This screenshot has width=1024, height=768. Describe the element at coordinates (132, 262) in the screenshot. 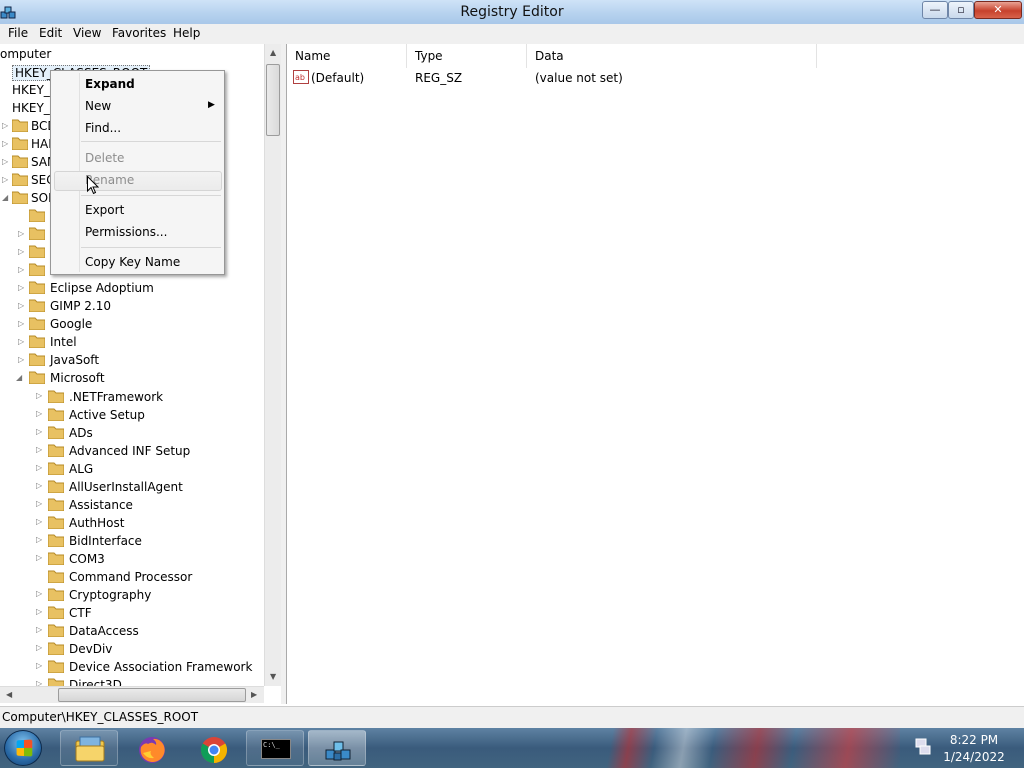

I see `menu-item-copy-key-name: Copy Key Name` at that location.